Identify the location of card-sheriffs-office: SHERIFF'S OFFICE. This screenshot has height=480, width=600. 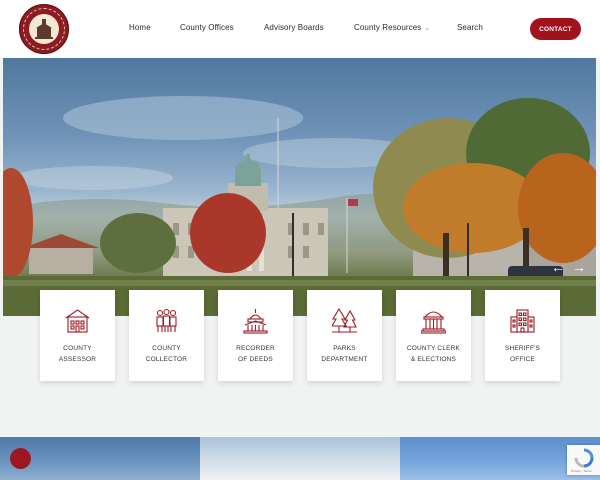
(522, 335).